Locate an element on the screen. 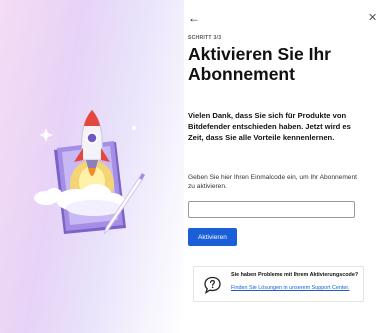 Image resolution: width=382 pixels, height=333 pixels. step-indicator: SCHRITT 3/3 is located at coordinates (205, 38).